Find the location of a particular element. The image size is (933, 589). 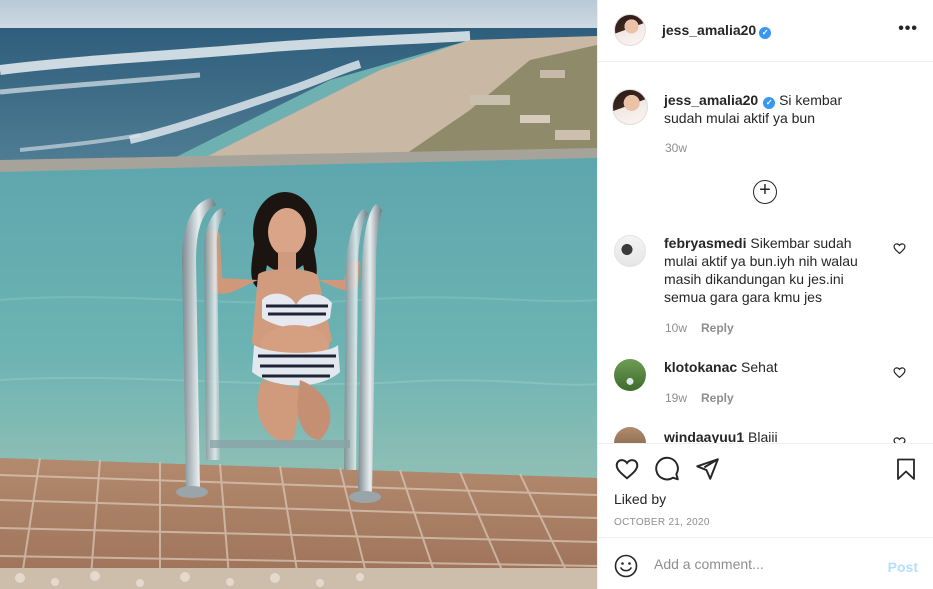

comment-meta: 10w Reply is located at coordinates (699, 328).